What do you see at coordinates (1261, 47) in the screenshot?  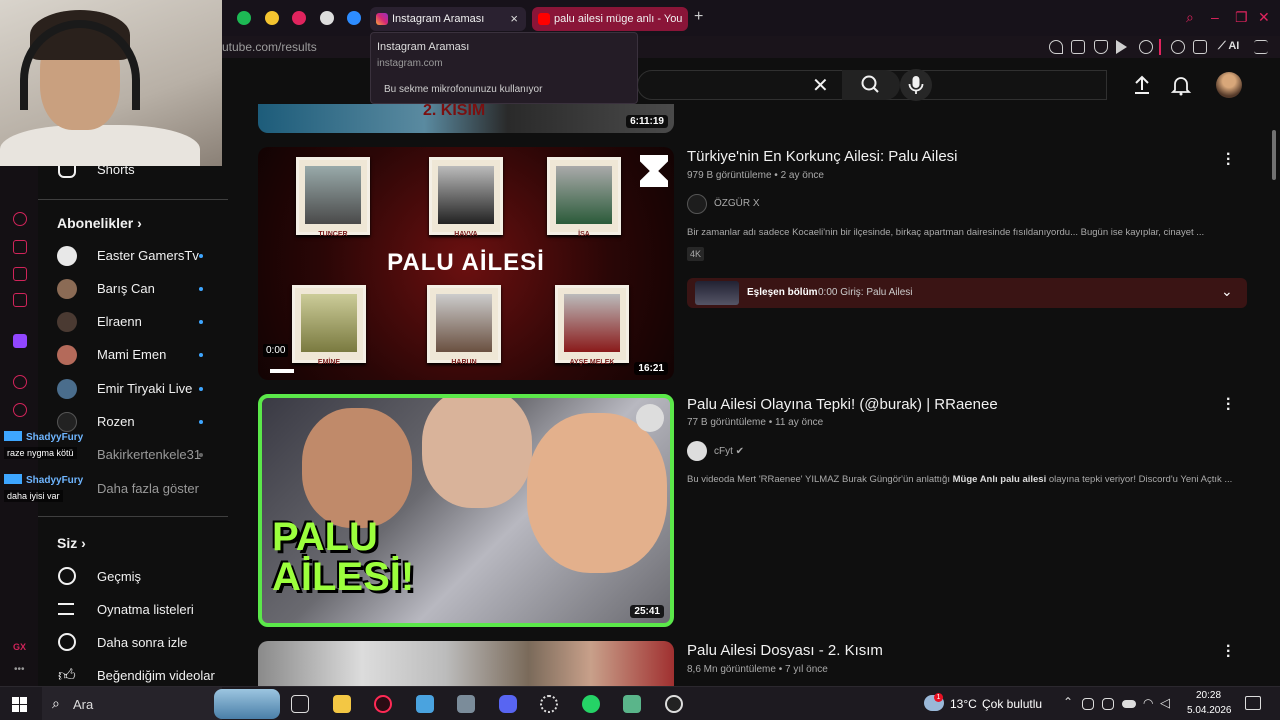 I see `menu-icon` at bounding box center [1261, 47].